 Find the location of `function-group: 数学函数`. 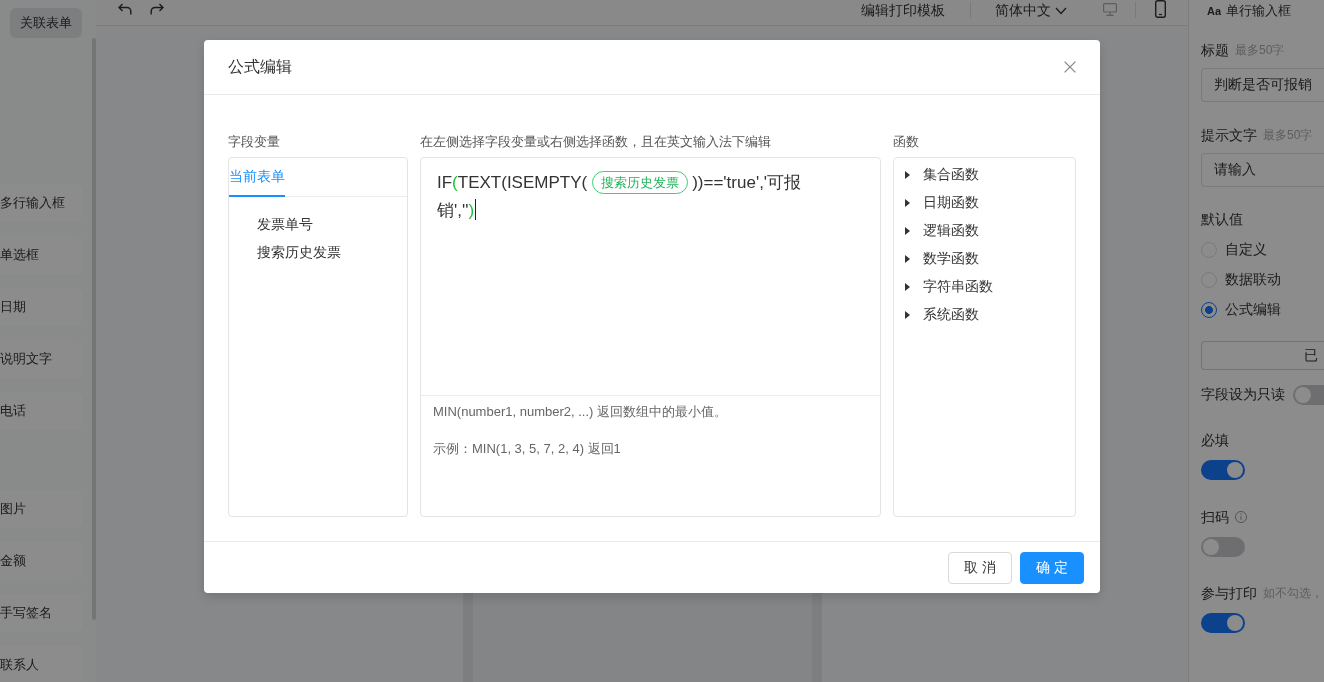

function-group: 数学函数 is located at coordinates (984, 259).